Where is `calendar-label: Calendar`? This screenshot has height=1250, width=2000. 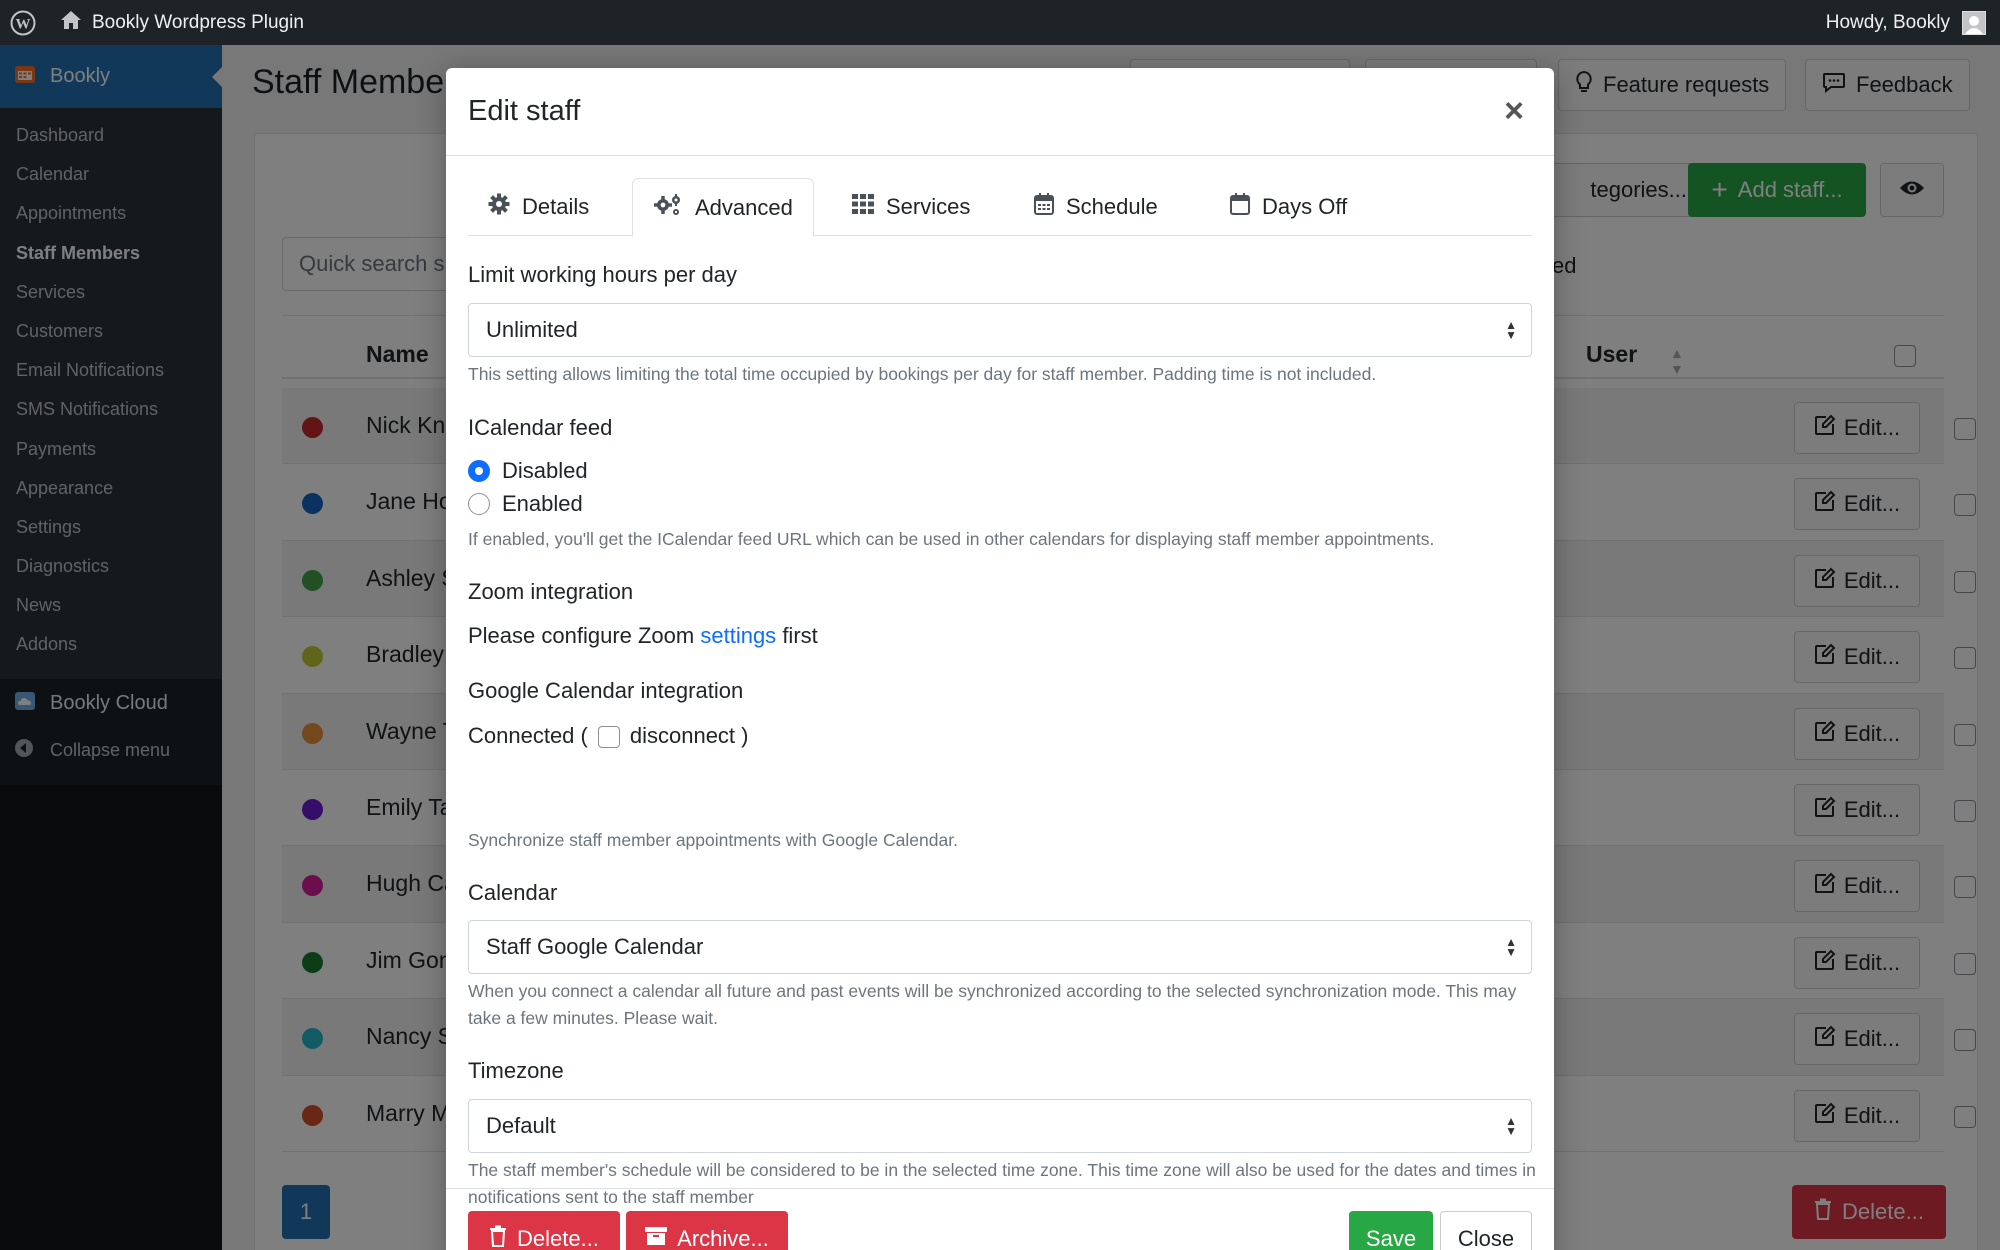 calendar-label: Calendar is located at coordinates (513, 892).